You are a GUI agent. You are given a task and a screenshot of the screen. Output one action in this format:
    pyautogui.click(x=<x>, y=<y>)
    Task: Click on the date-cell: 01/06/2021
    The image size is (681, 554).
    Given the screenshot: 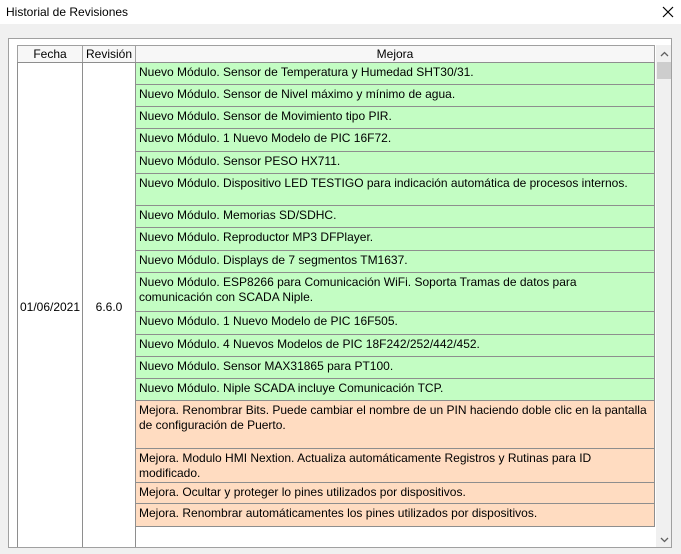 What is the action you would take?
    pyautogui.click(x=50, y=304)
    